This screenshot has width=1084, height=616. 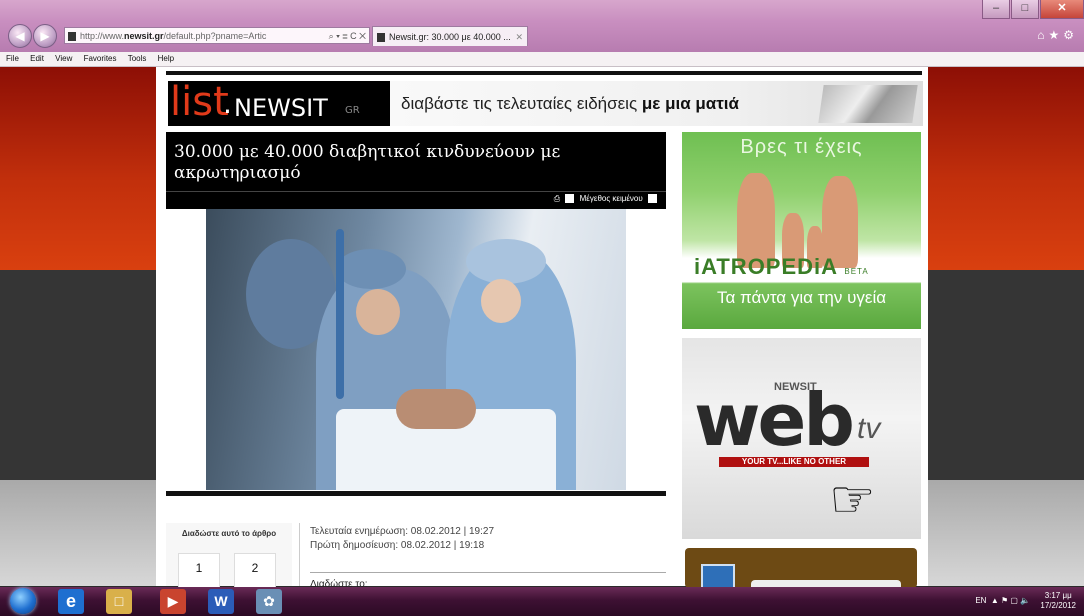 What do you see at coordinates (766, 266) in the screenshot?
I see `iatropedia-brand-text: iATROPEDiA` at bounding box center [766, 266].